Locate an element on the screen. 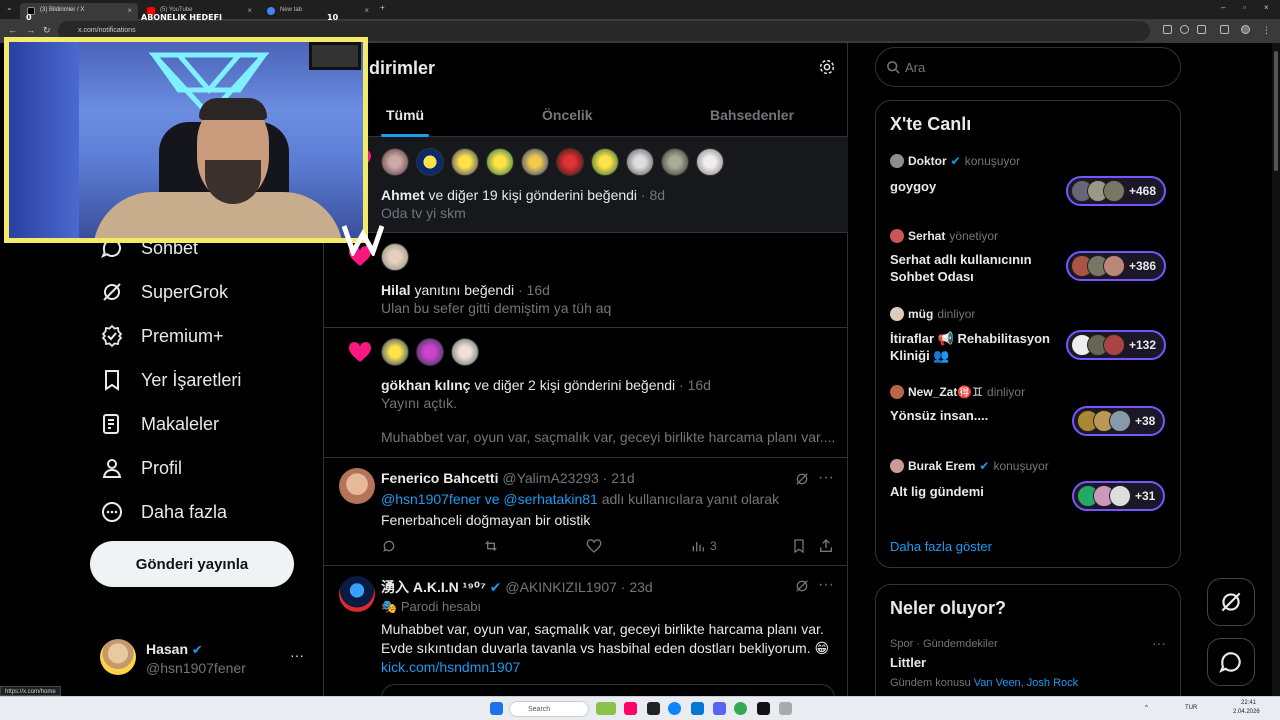 The width and height of the screenshot is (1280, 720). minimize-icon: – is located at coordinates (1223, 7).